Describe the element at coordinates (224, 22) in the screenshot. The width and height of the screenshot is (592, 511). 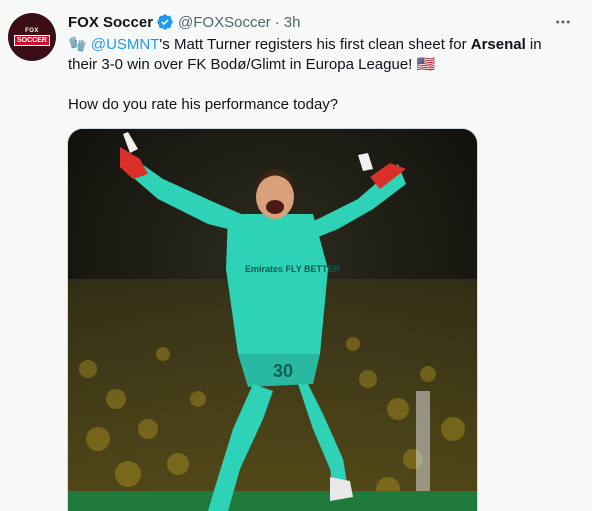
I see `author-handle: @FOXSoccer` at that location.